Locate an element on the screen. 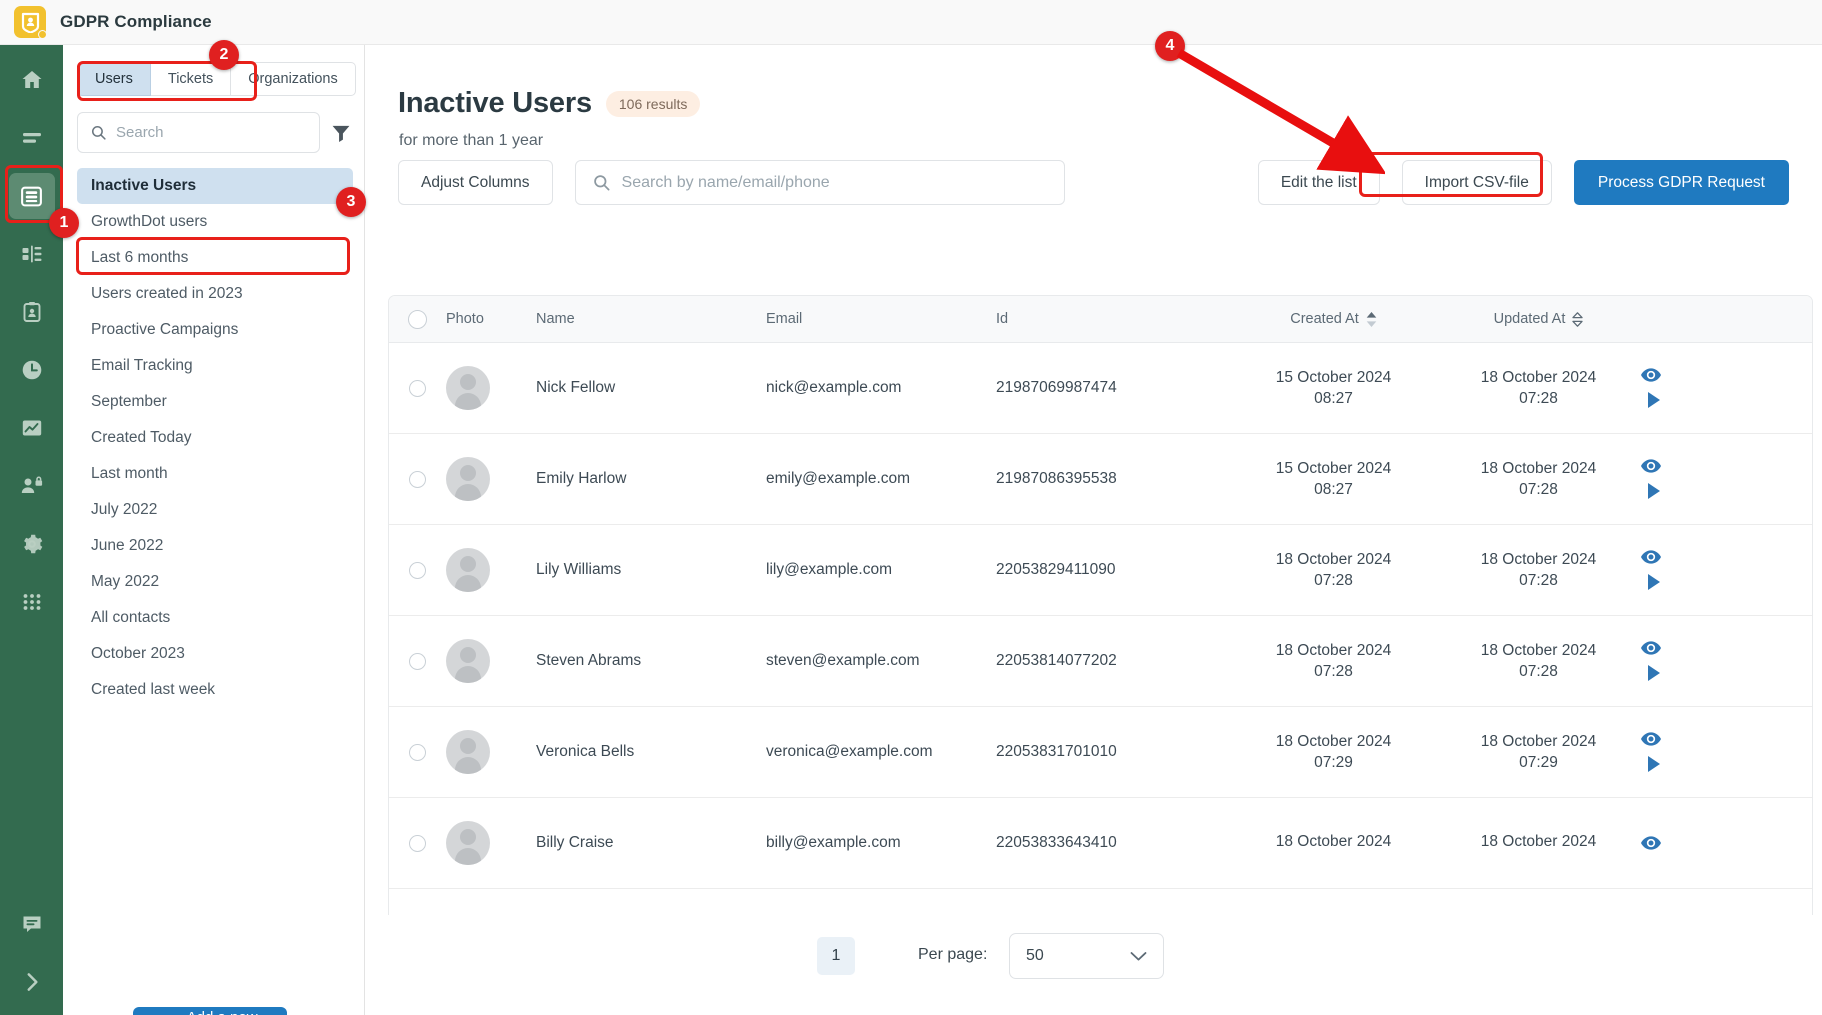 This screenshot has height=1015, width=1822. list-item-email-tracking: Email Tracking is located at coordinates (215, 366).